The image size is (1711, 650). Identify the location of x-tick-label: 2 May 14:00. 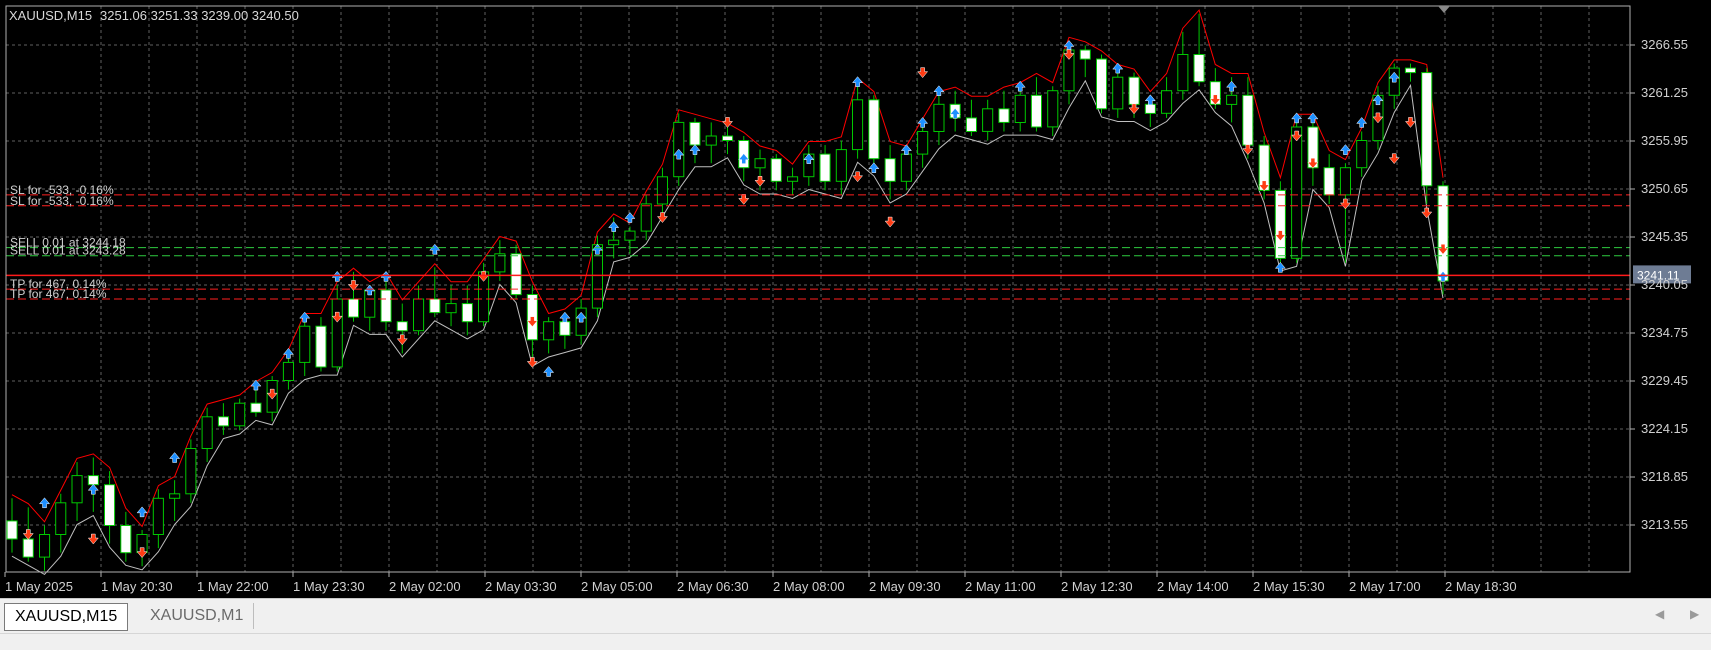
(1193, 586).